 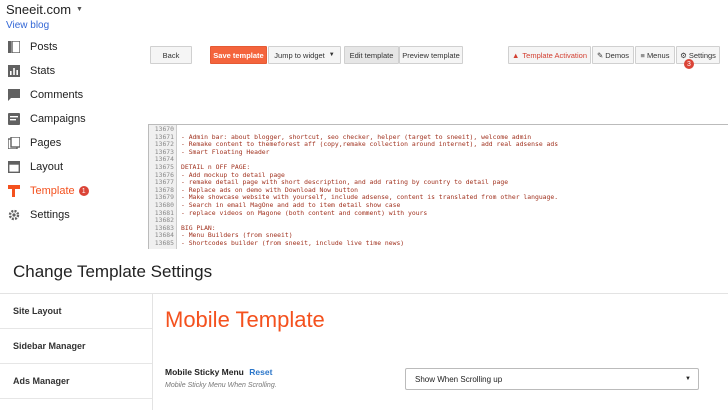 What do you see at coordinates (44, 47) in the screenshot?
I see `sidebar-item-label: Posts` at bounding box center [44, 47].